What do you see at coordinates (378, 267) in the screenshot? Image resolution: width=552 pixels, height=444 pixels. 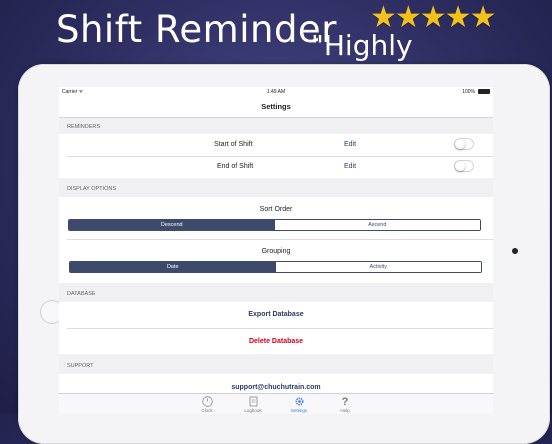 I see `grouping-activity-segment: Activity` at bounding box center [378, 267].